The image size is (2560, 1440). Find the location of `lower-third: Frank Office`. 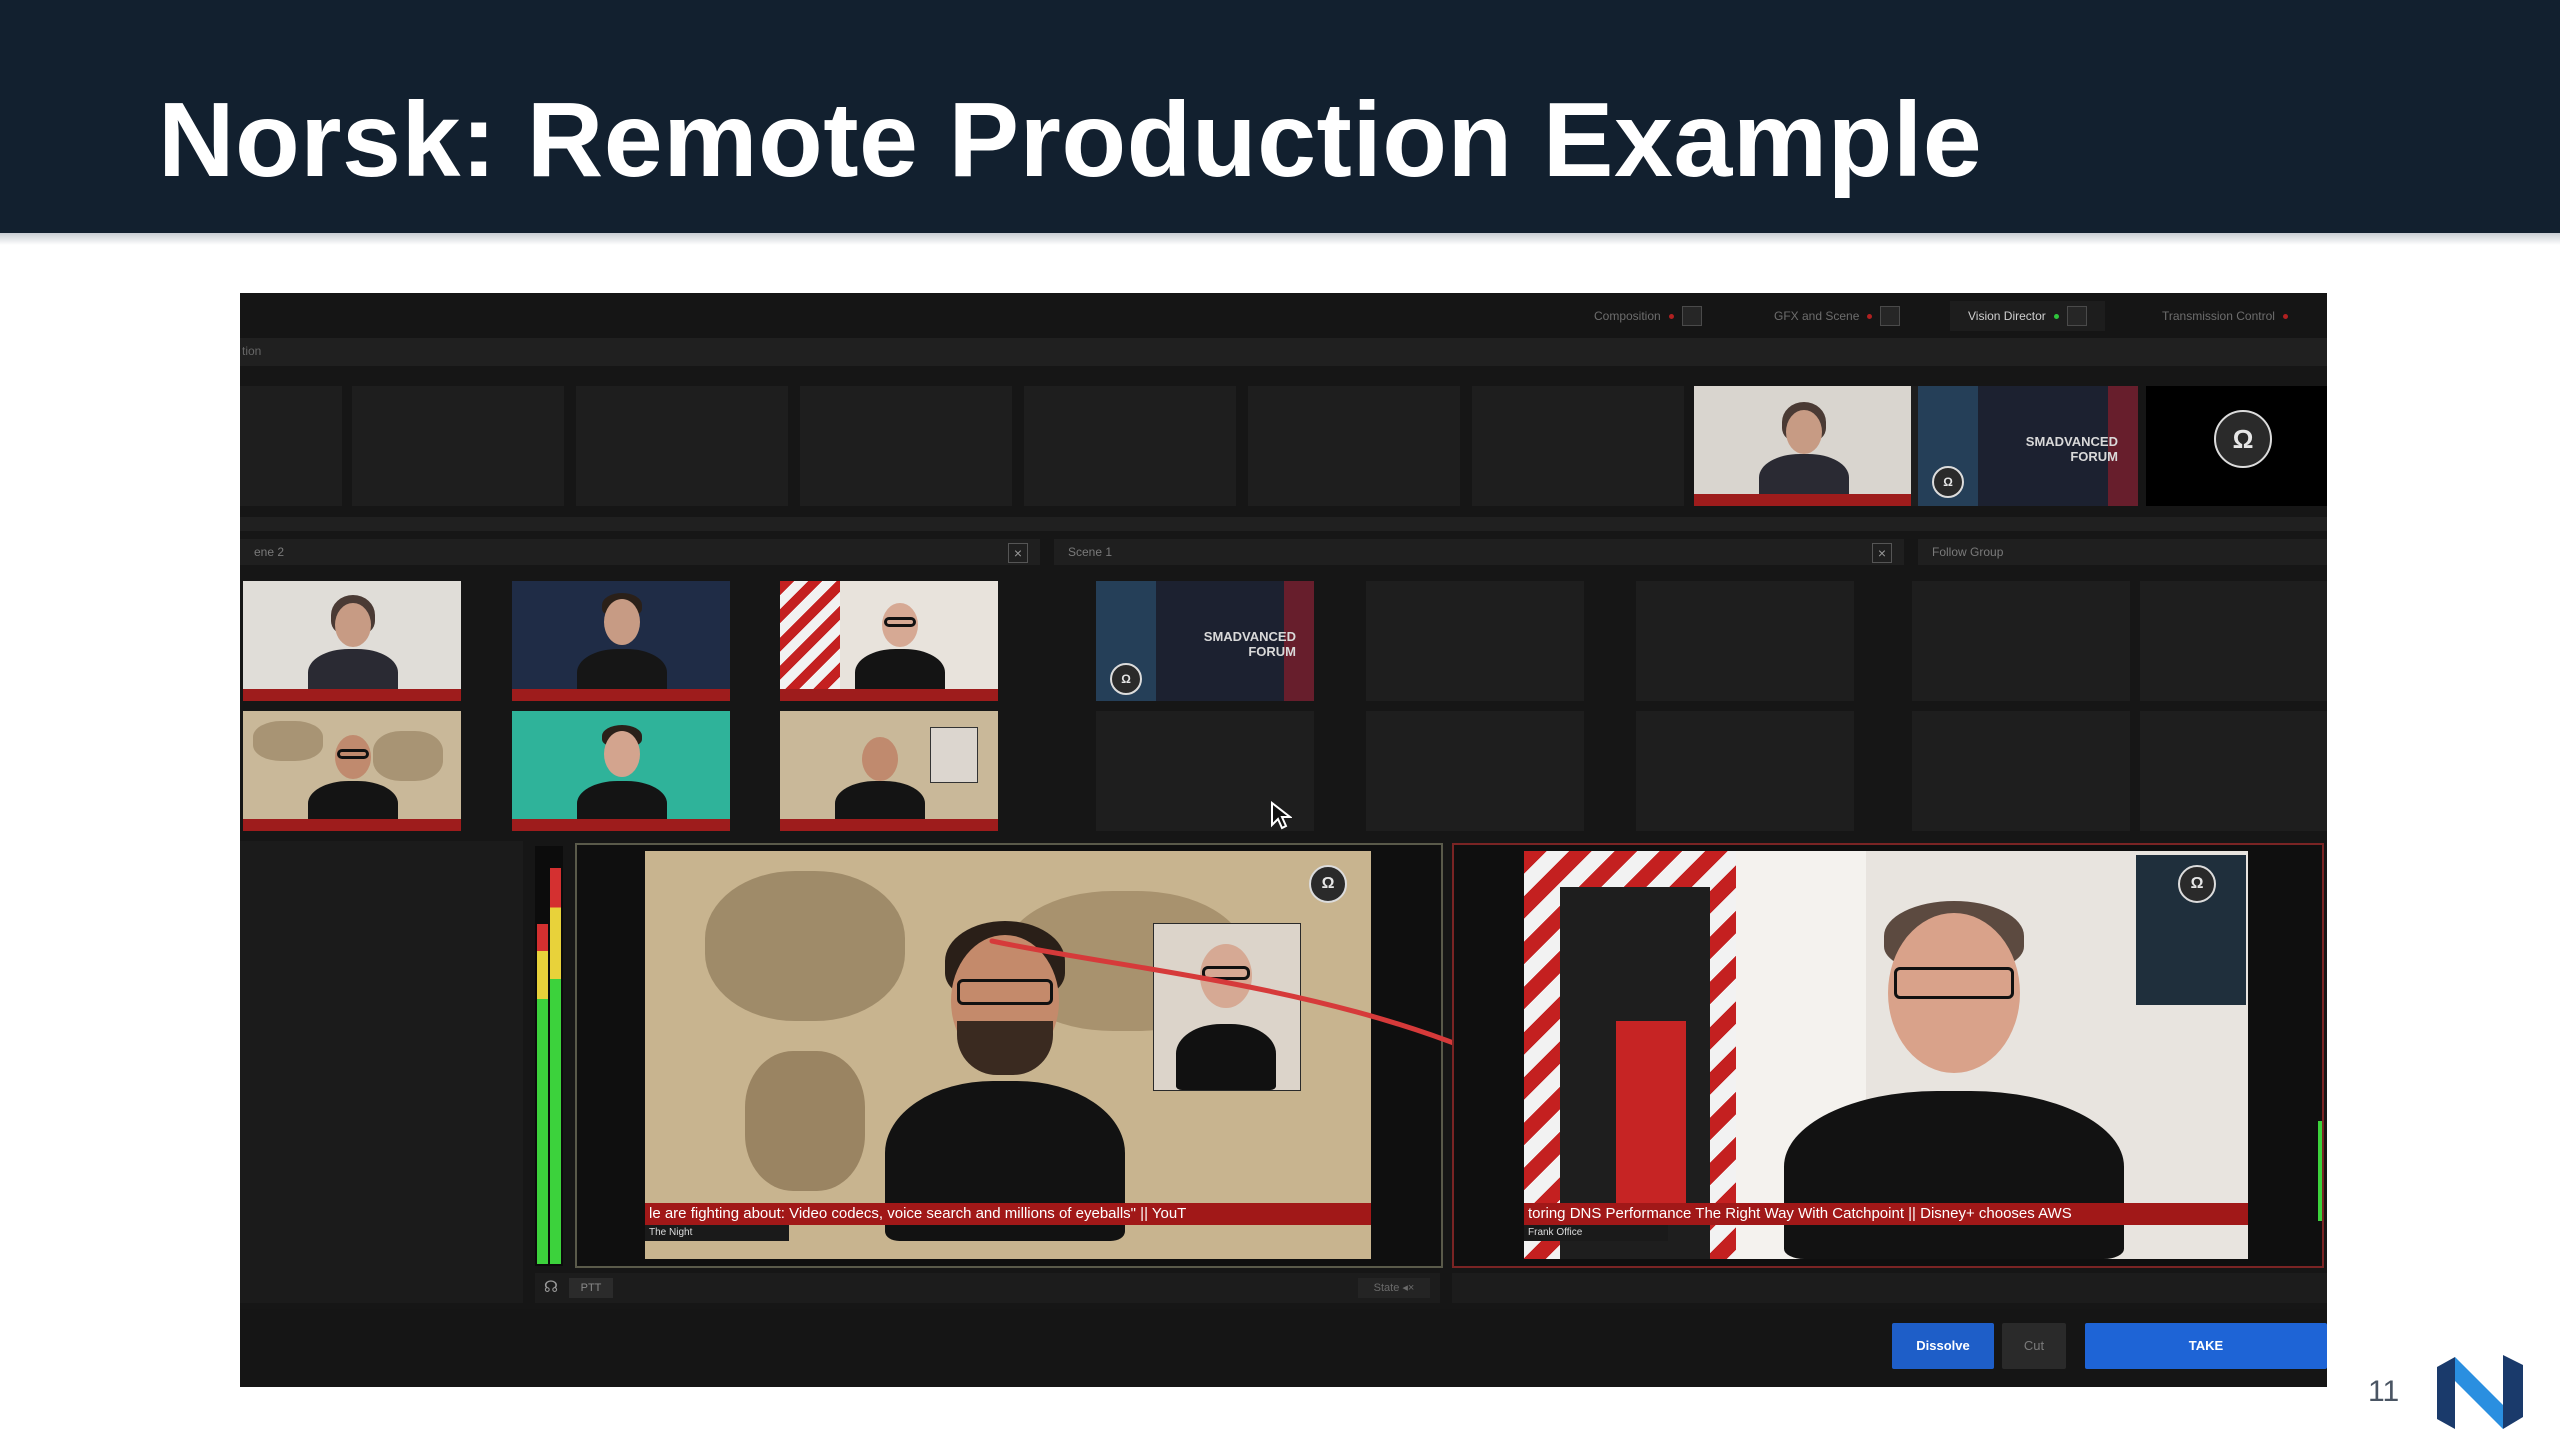

lower-third: Frank Office is located at coordinates (1596, 1233).